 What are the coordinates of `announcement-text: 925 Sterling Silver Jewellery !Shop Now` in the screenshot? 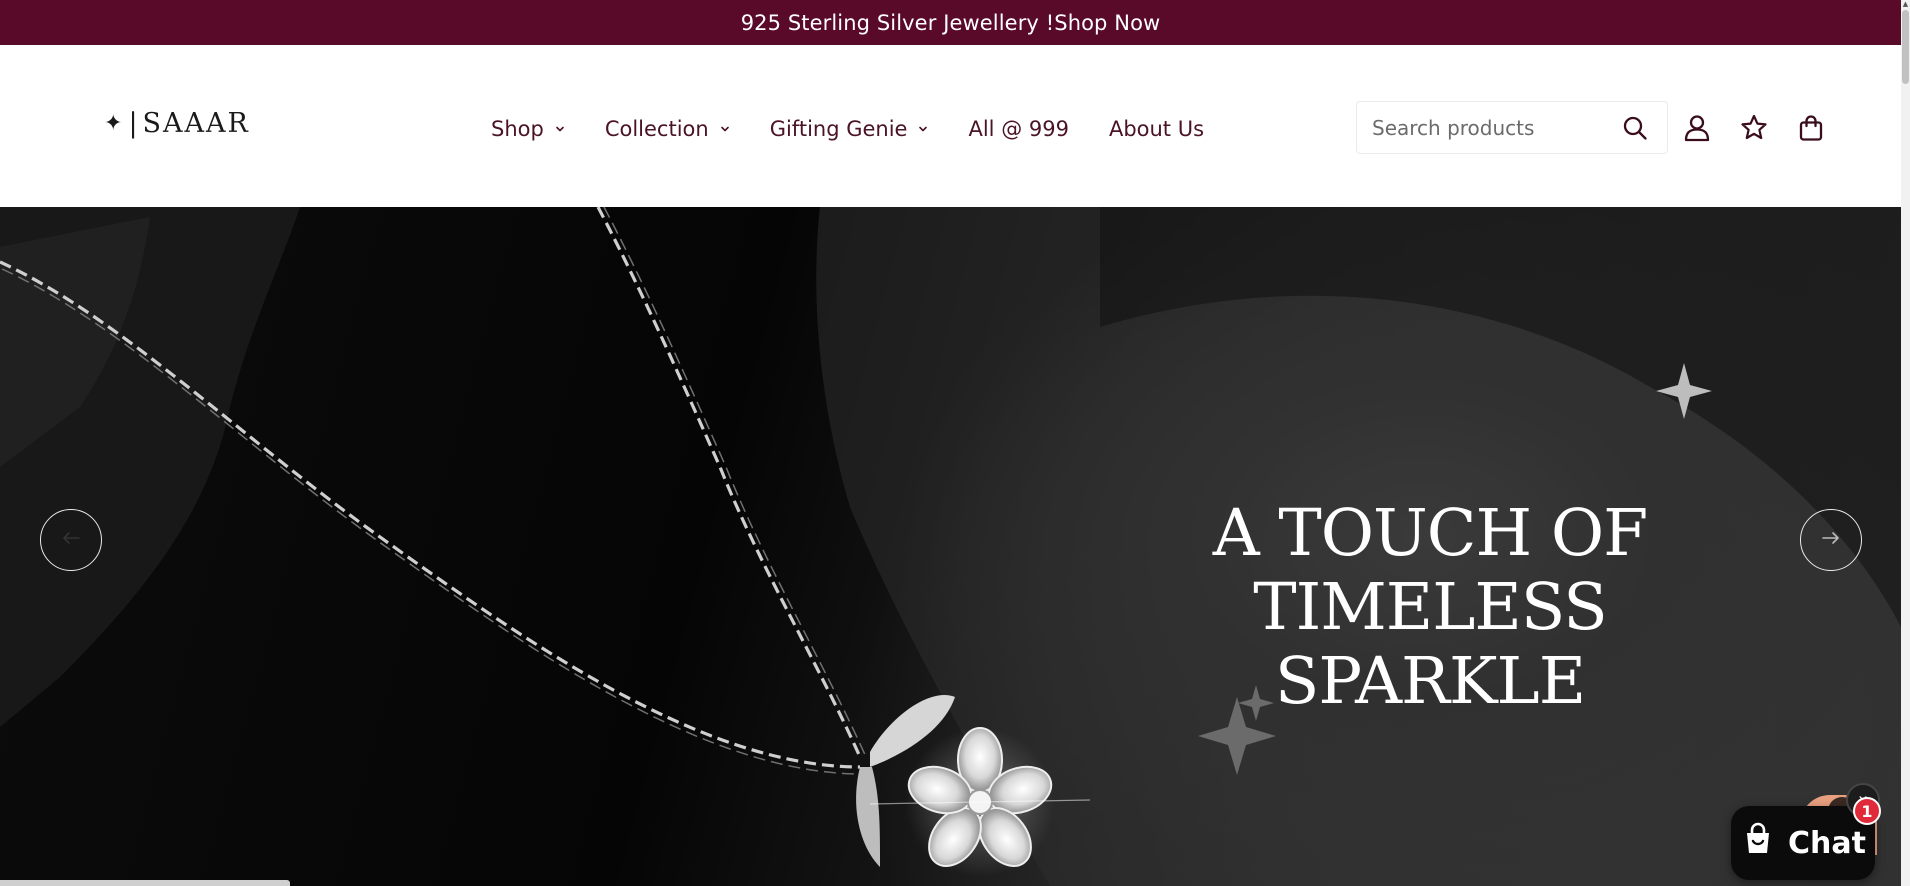 It's located at (951, 23).